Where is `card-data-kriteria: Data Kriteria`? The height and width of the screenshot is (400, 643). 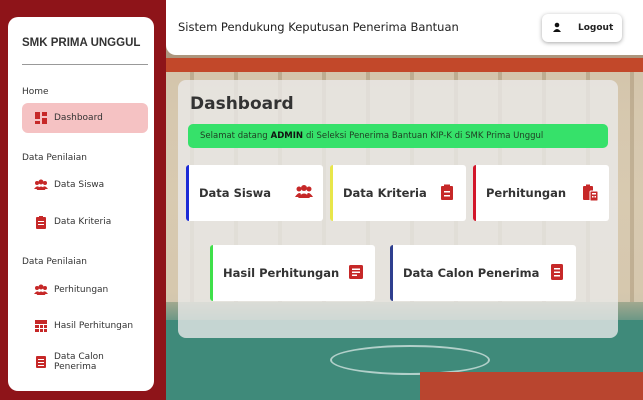 card-data-kriteria: Data Kriteria is located at coordinates (398, 193).